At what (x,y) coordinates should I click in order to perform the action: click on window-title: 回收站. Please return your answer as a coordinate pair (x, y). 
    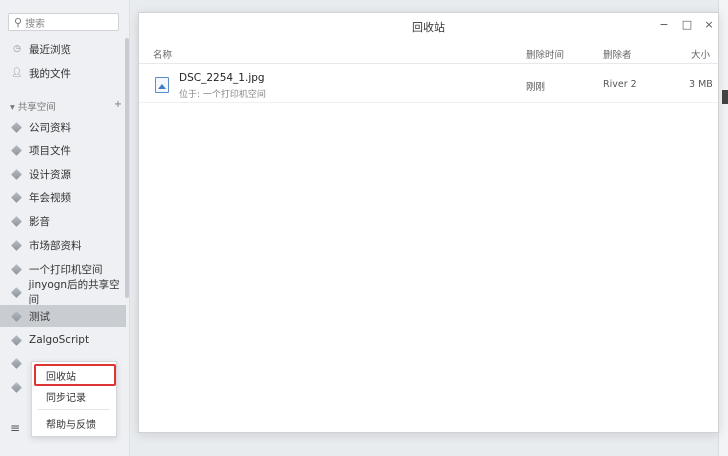
    Looking at the image, I should click on (428, 27).